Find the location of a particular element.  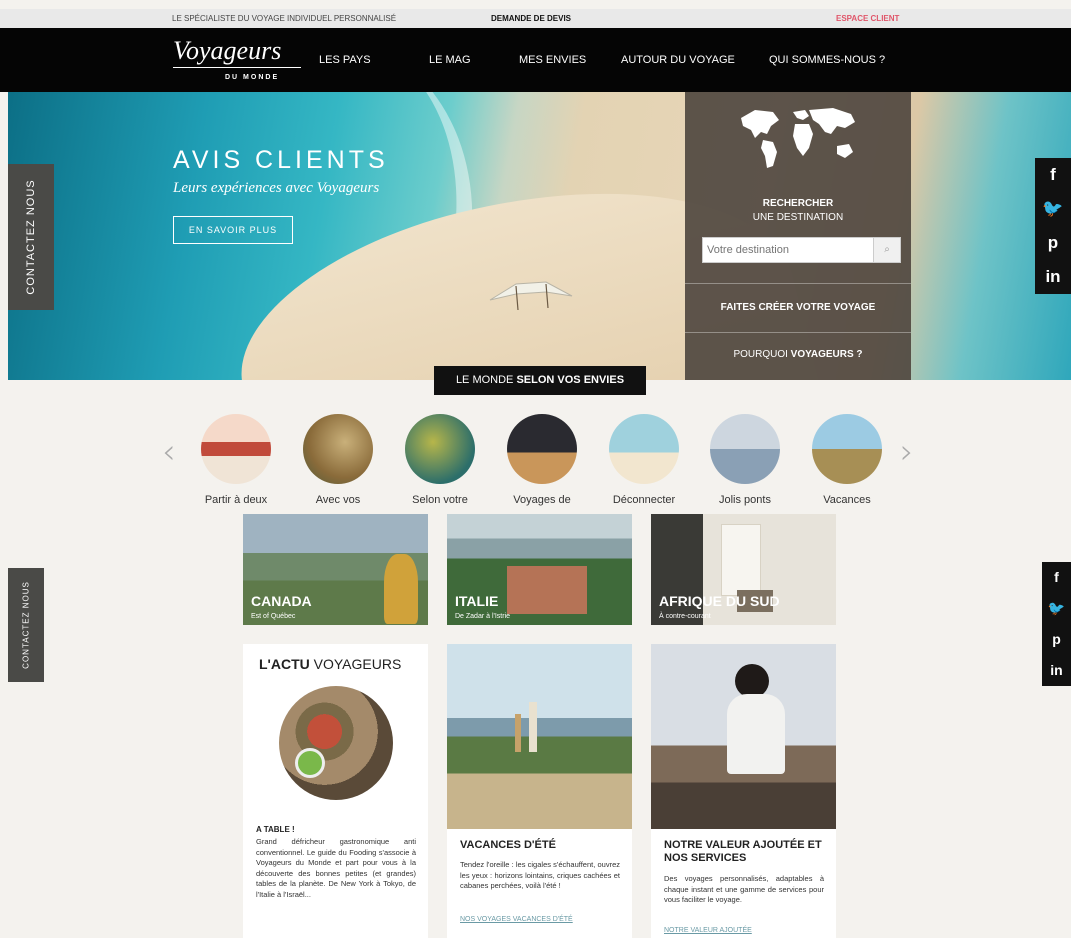

nav-le-mag: LE MAG is located at coordinates (450, 60).